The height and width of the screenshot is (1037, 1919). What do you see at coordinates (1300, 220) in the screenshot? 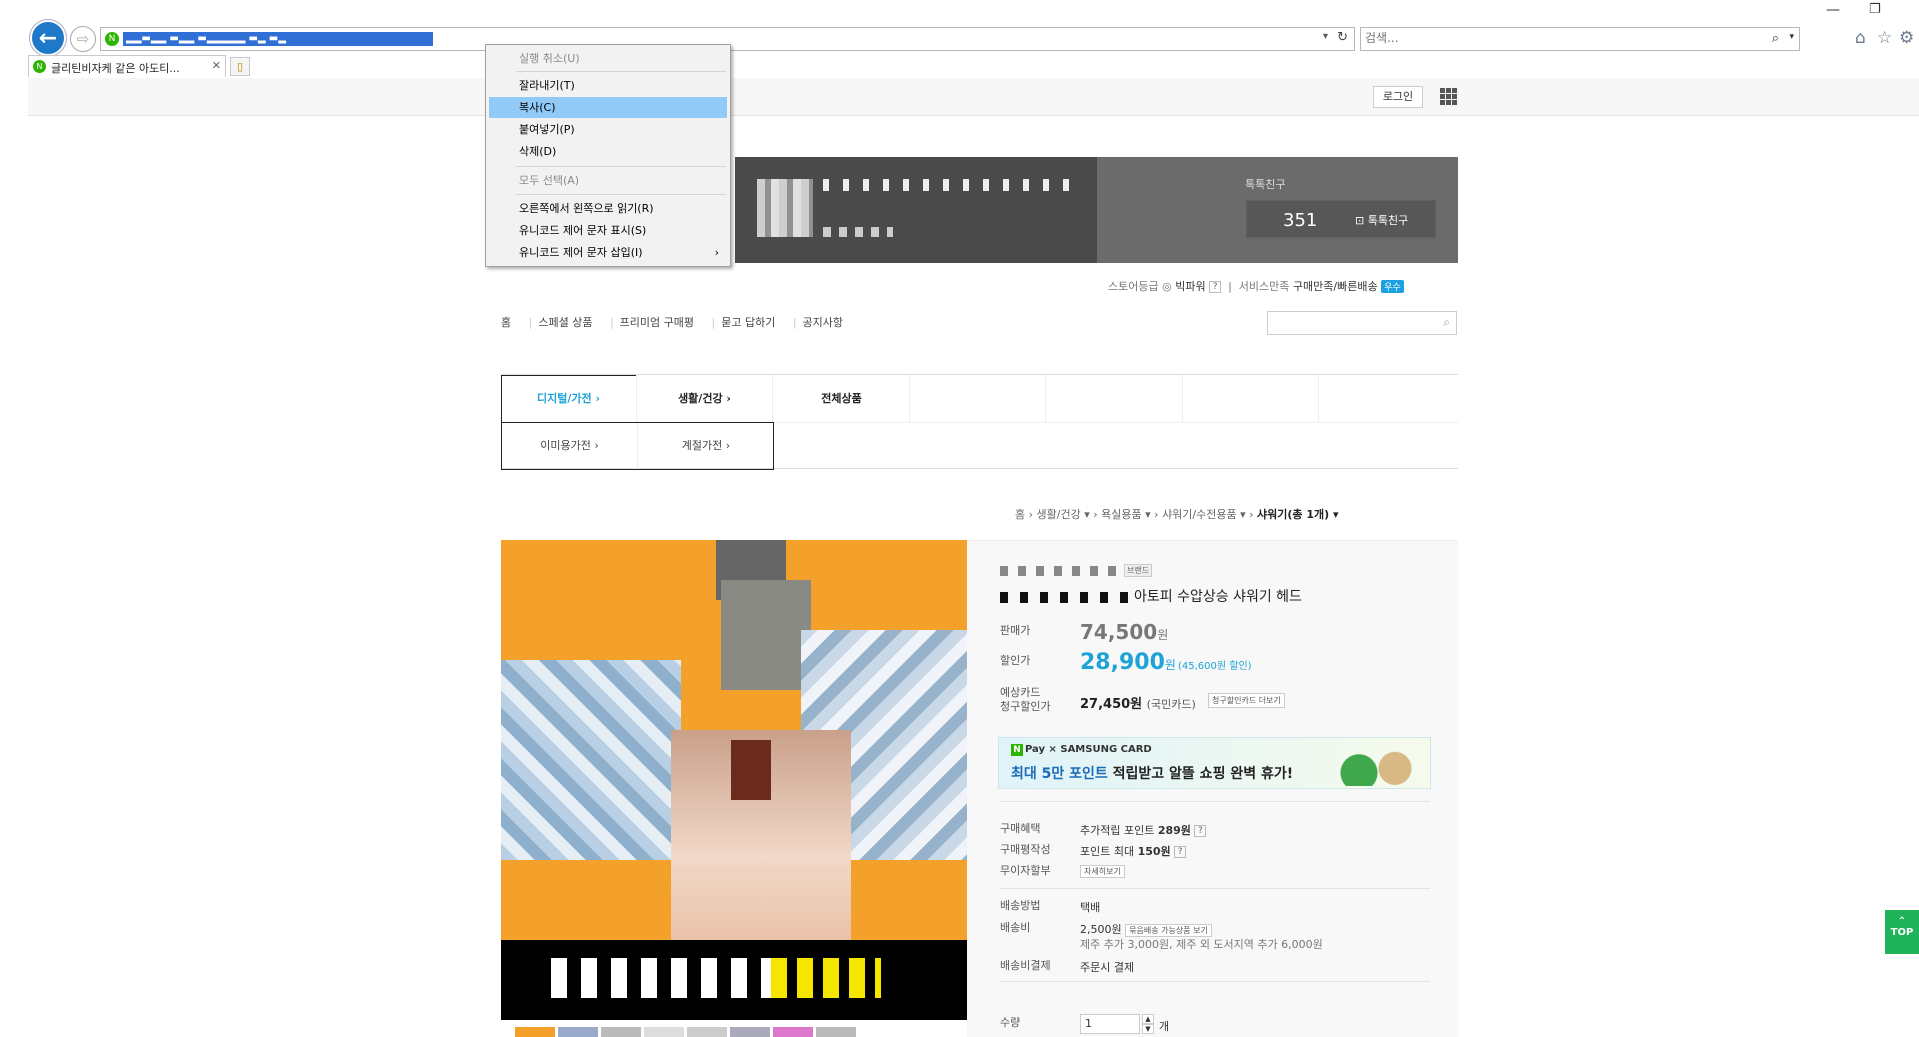
I see `talk-friends-count: 351` at bounding box center [1300, 220].